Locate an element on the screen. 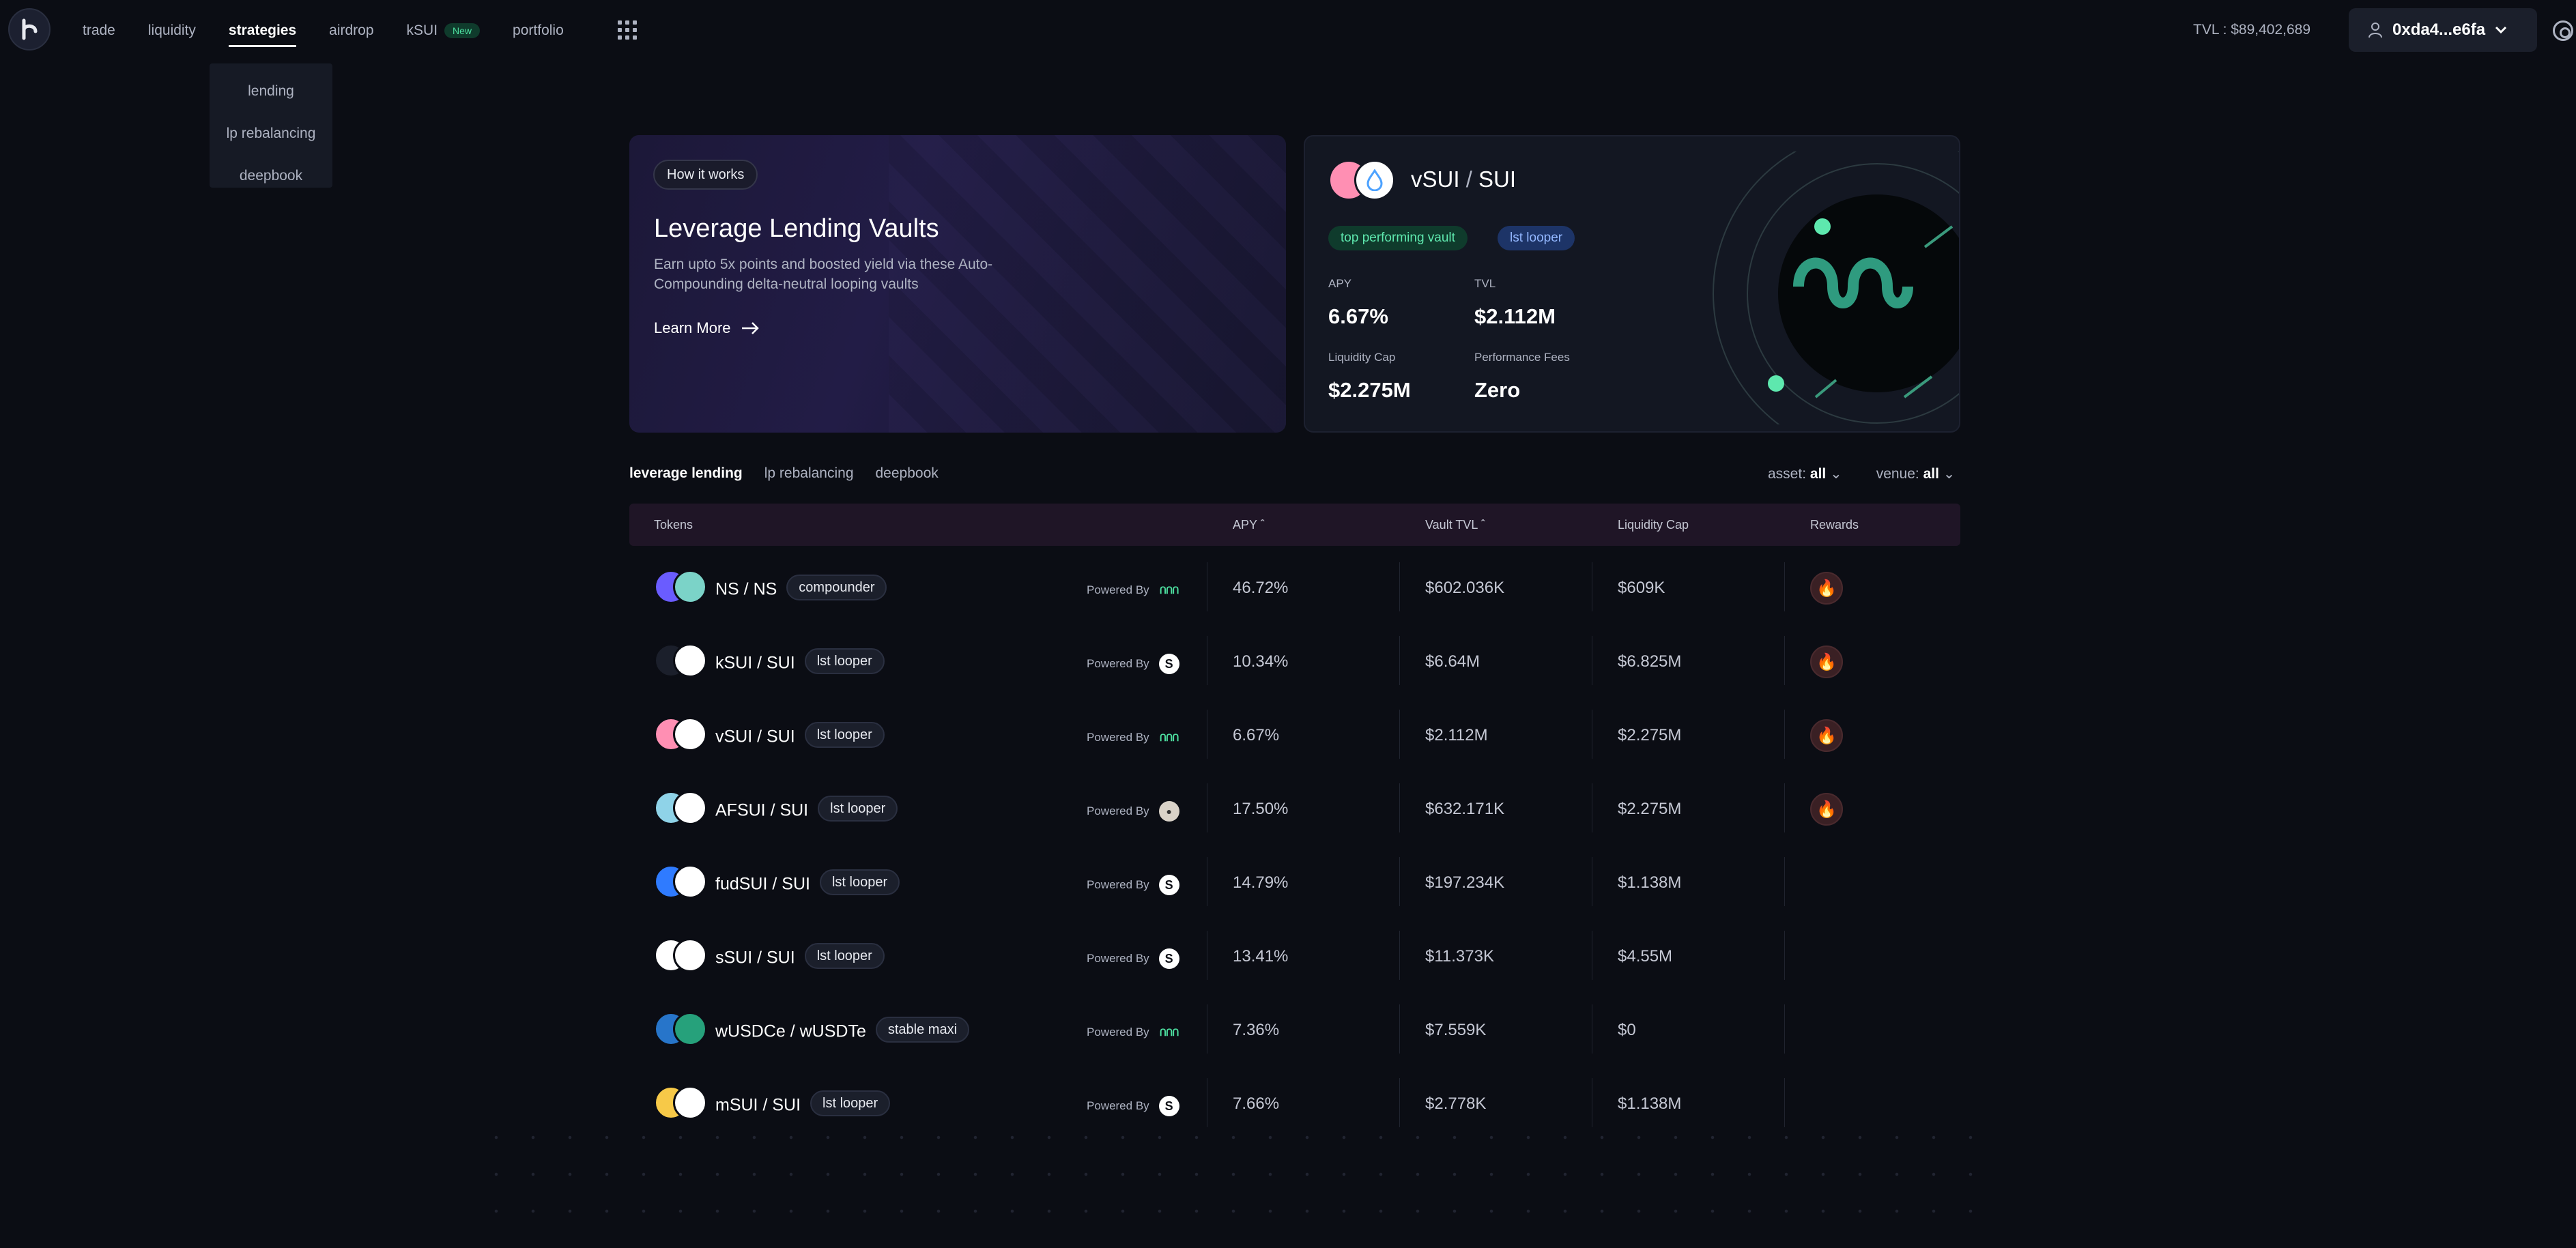 The image size is (2576, 1248). vault-quote: SUI is located at coordinates (1497, 179).